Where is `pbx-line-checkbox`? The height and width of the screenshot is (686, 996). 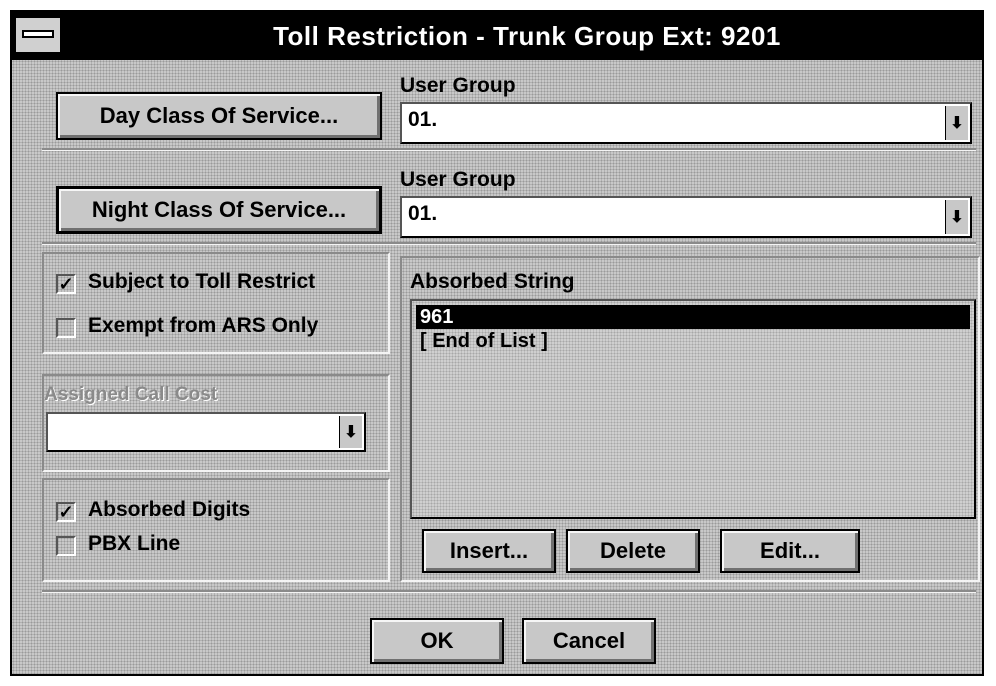
pbx-line-checkbox is located at coordinates (66, 546).